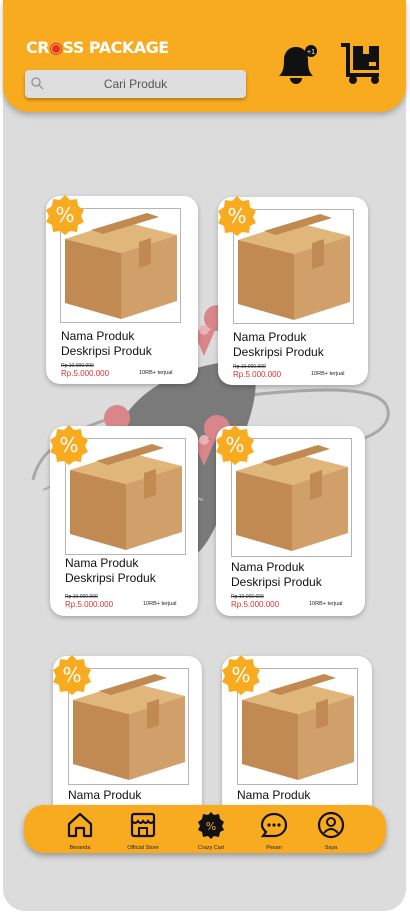 This screenshot has height=913, width=410. I want to click on search-input: Cari Produk, so click(135, 84).